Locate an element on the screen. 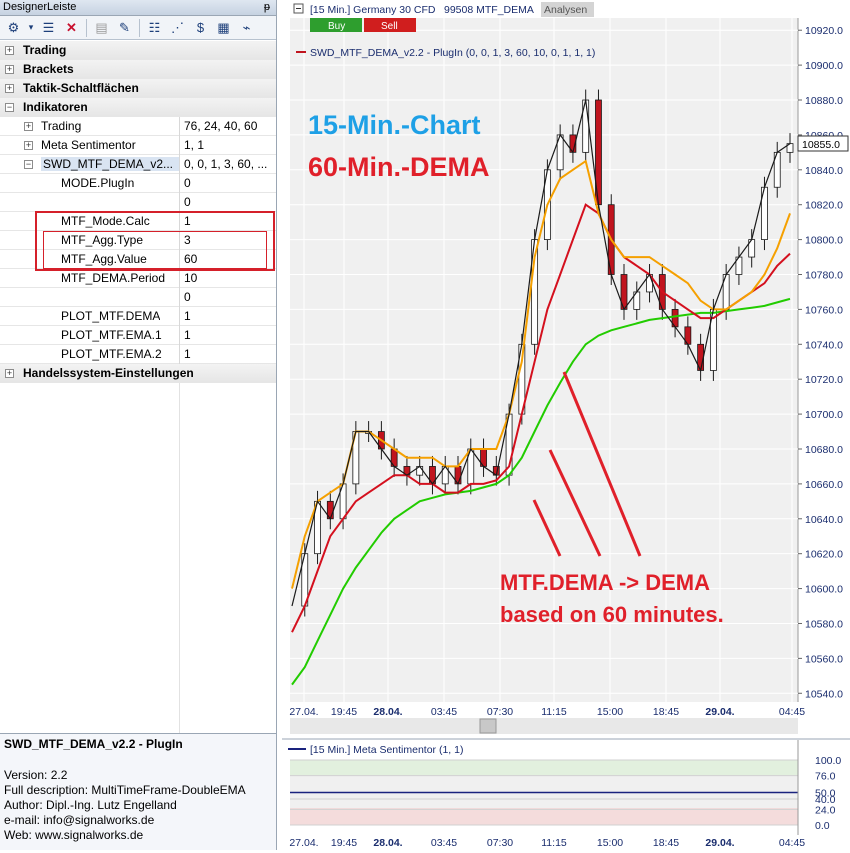  category-label: Brackets is located at coordinates (48, 69).